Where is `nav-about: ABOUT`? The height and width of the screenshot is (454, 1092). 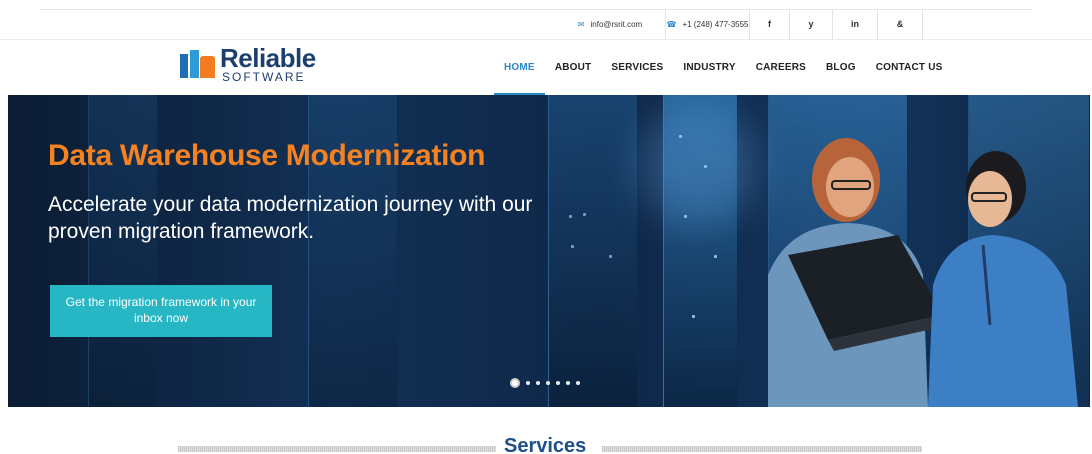
nav-about: ABOUT is located at coordinates (573, 67).